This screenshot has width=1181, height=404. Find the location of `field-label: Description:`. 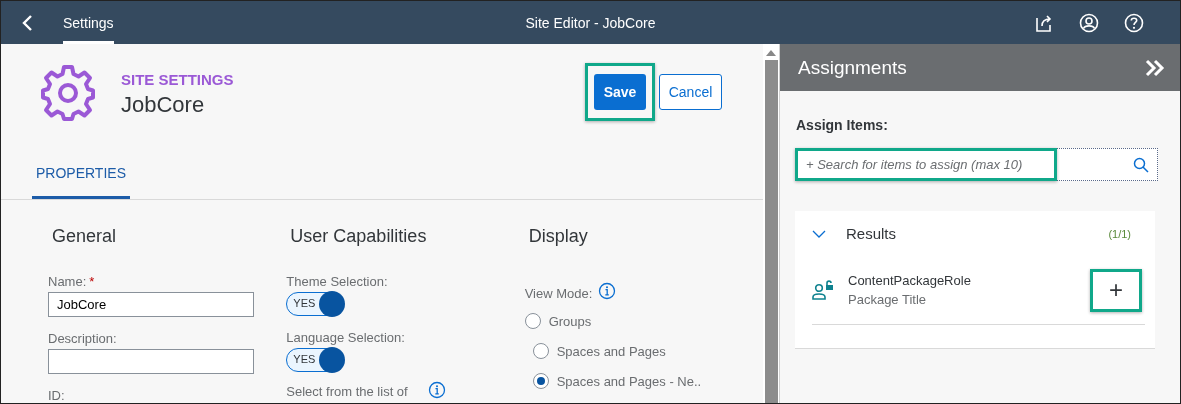

field-label: Description: is located at coordinates (82, 338).